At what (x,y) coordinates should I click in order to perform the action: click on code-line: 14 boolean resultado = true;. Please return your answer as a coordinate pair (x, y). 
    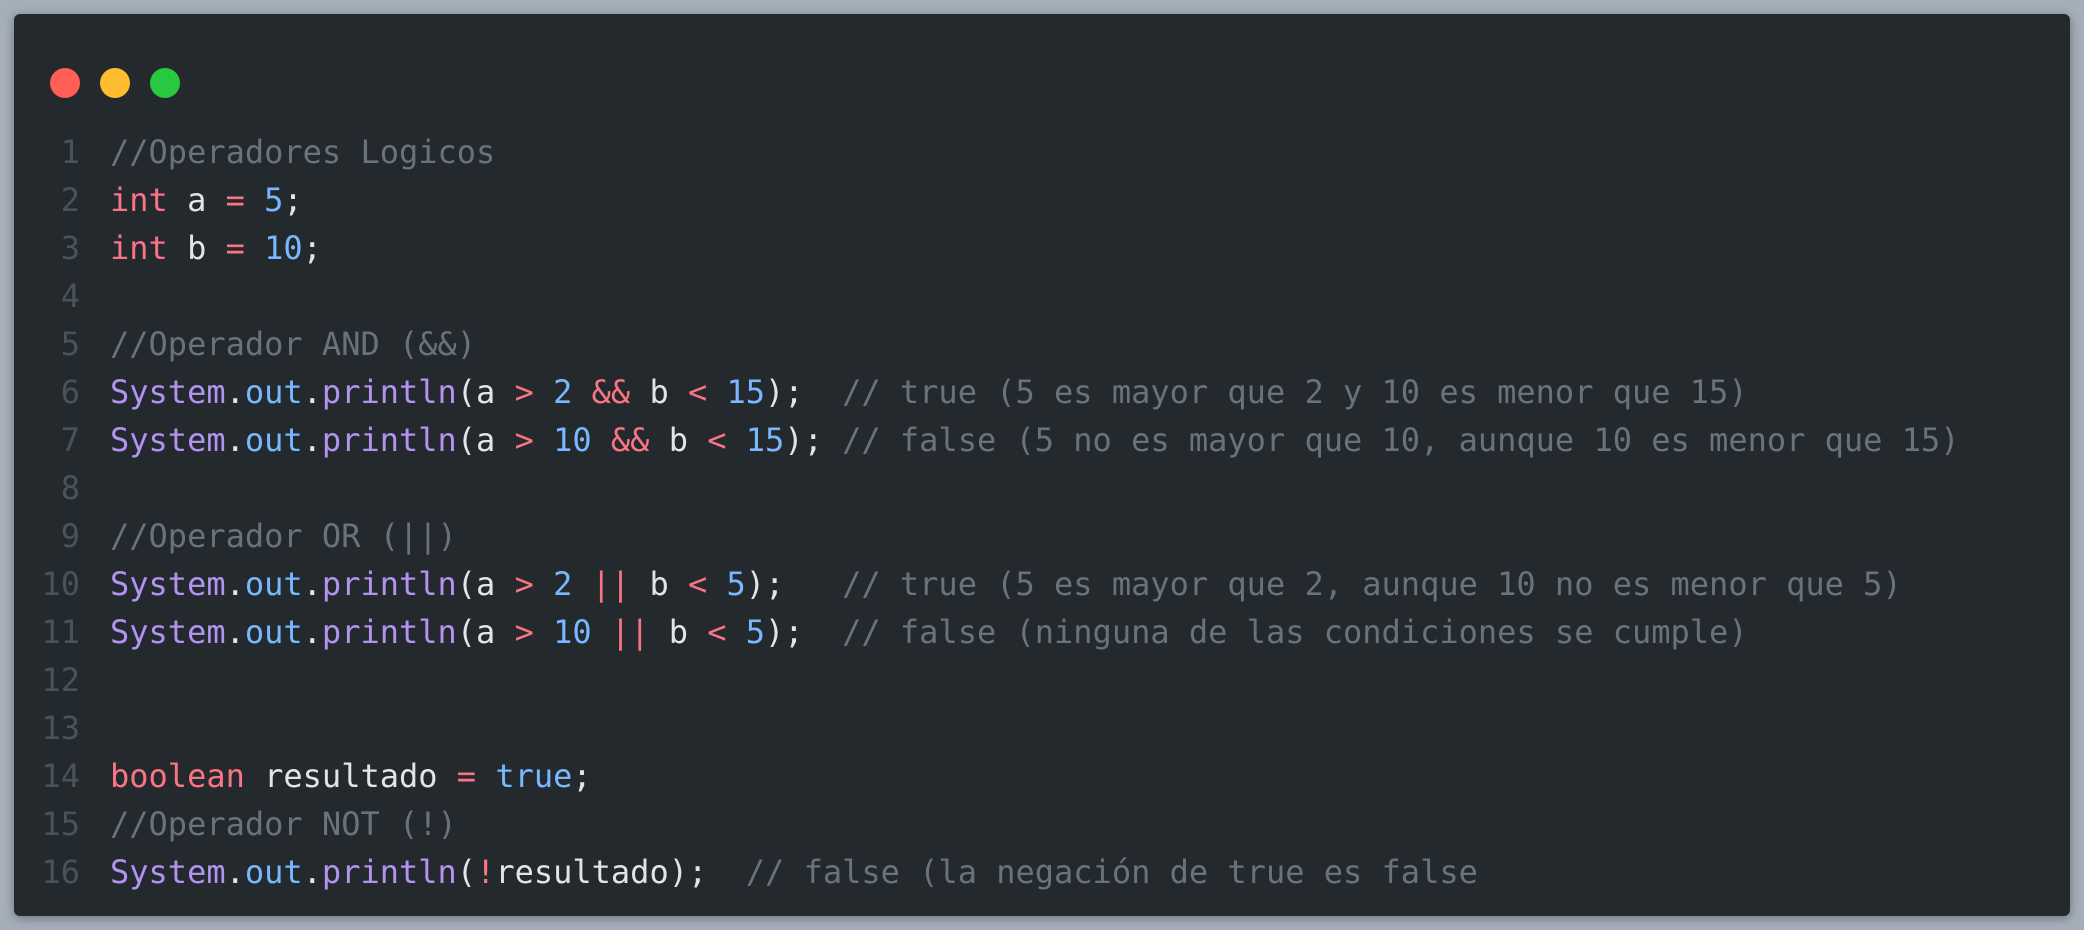
    Looking at the image, I should click on (1042, 776).